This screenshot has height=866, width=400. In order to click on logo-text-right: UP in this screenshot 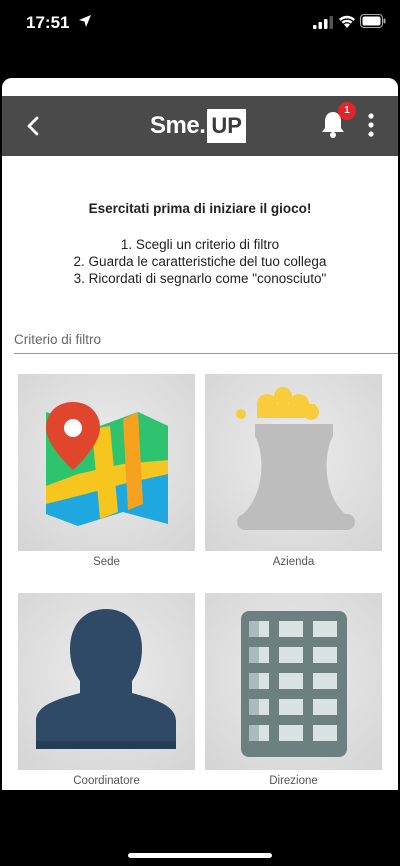, I will do `click(226, 126)`.